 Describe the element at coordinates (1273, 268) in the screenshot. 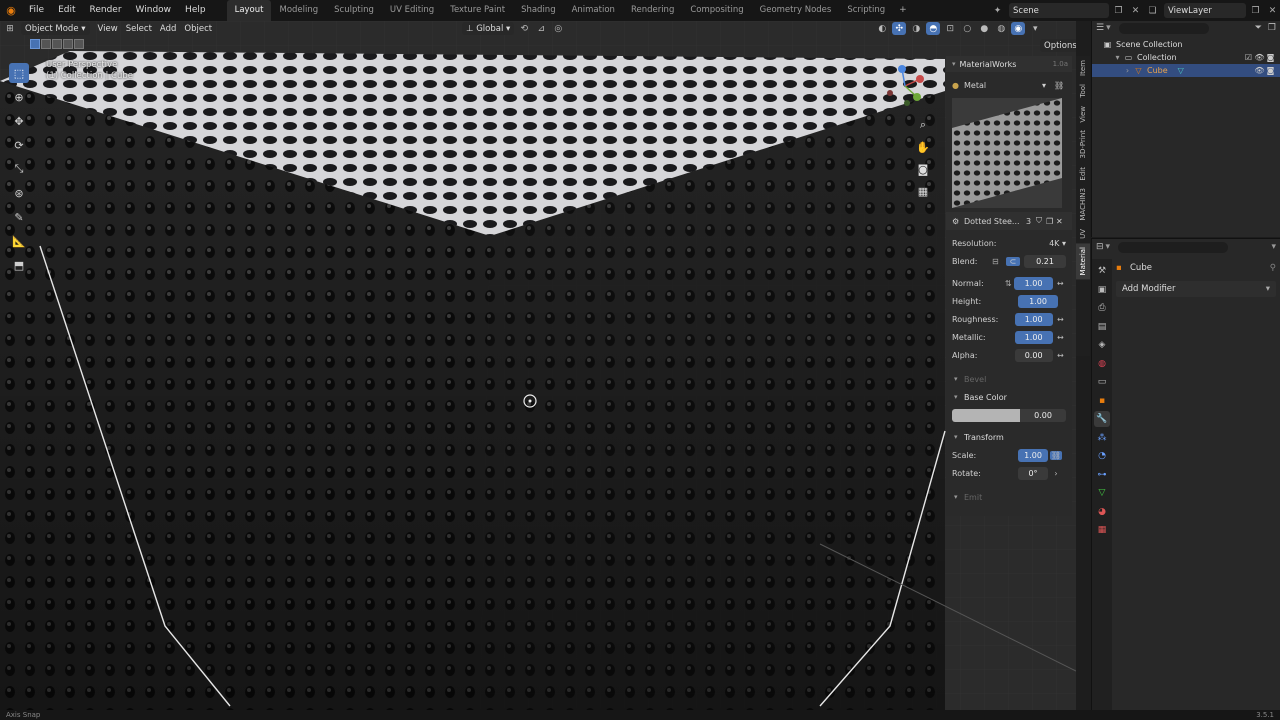

I see `pin-icon: ⚲` at that location.